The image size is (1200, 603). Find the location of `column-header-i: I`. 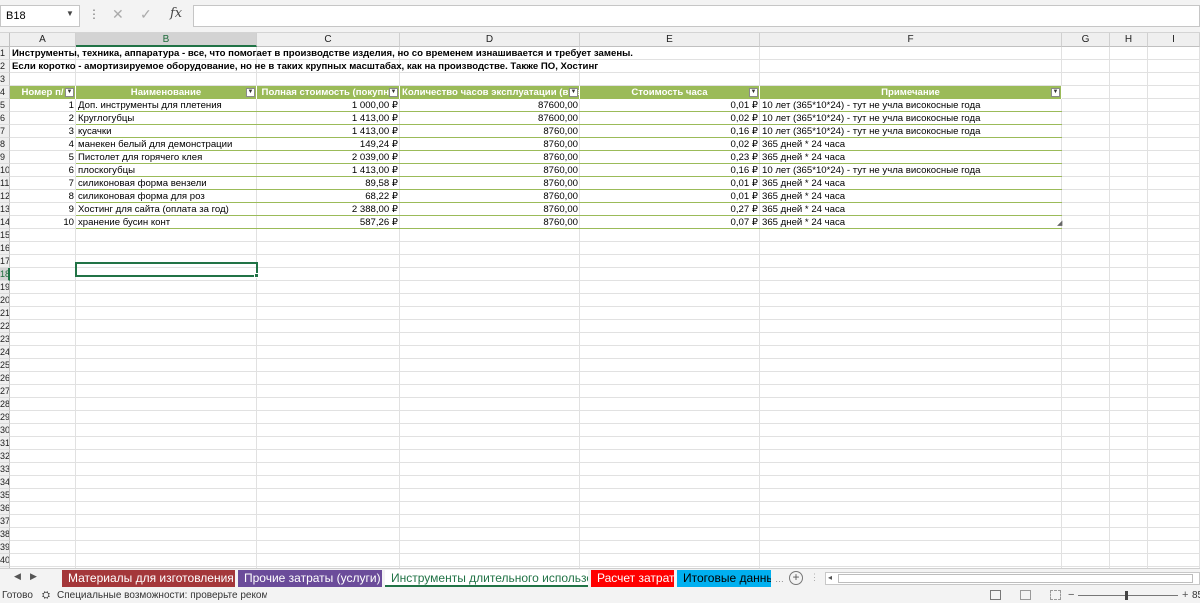

column-header-i: I is located at coordinates (1174, 40).